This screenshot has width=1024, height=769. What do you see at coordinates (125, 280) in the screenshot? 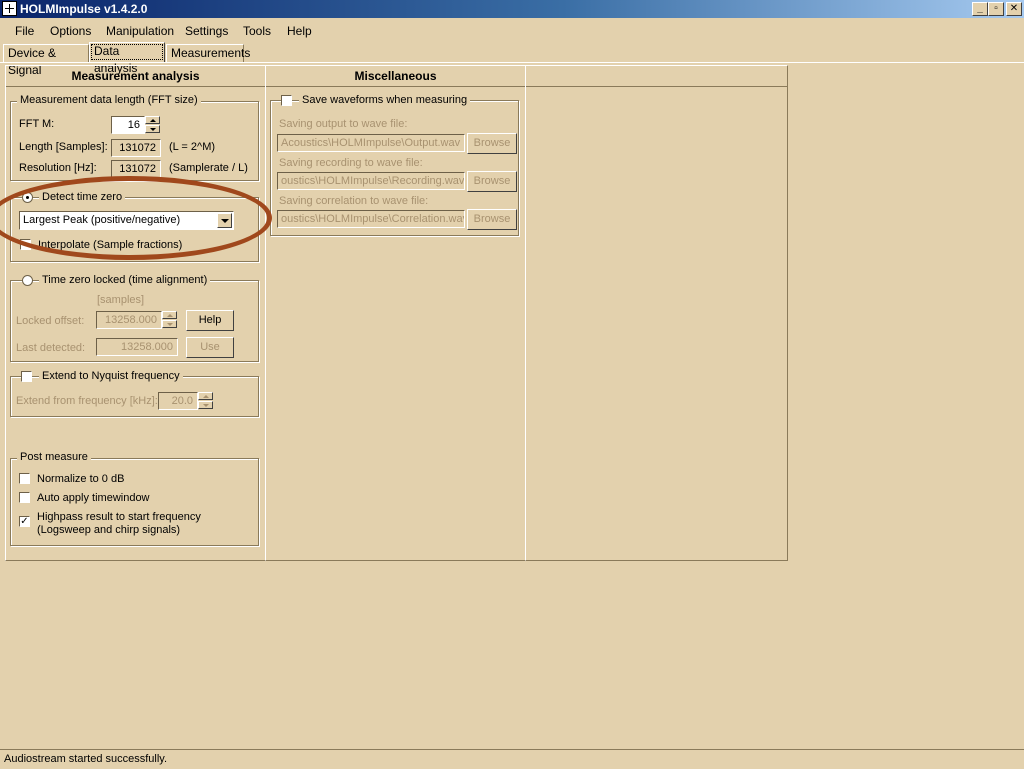
I see `time-zero-locked-label: Time zero locked (time alignment)` at bounding box center [125, 280].